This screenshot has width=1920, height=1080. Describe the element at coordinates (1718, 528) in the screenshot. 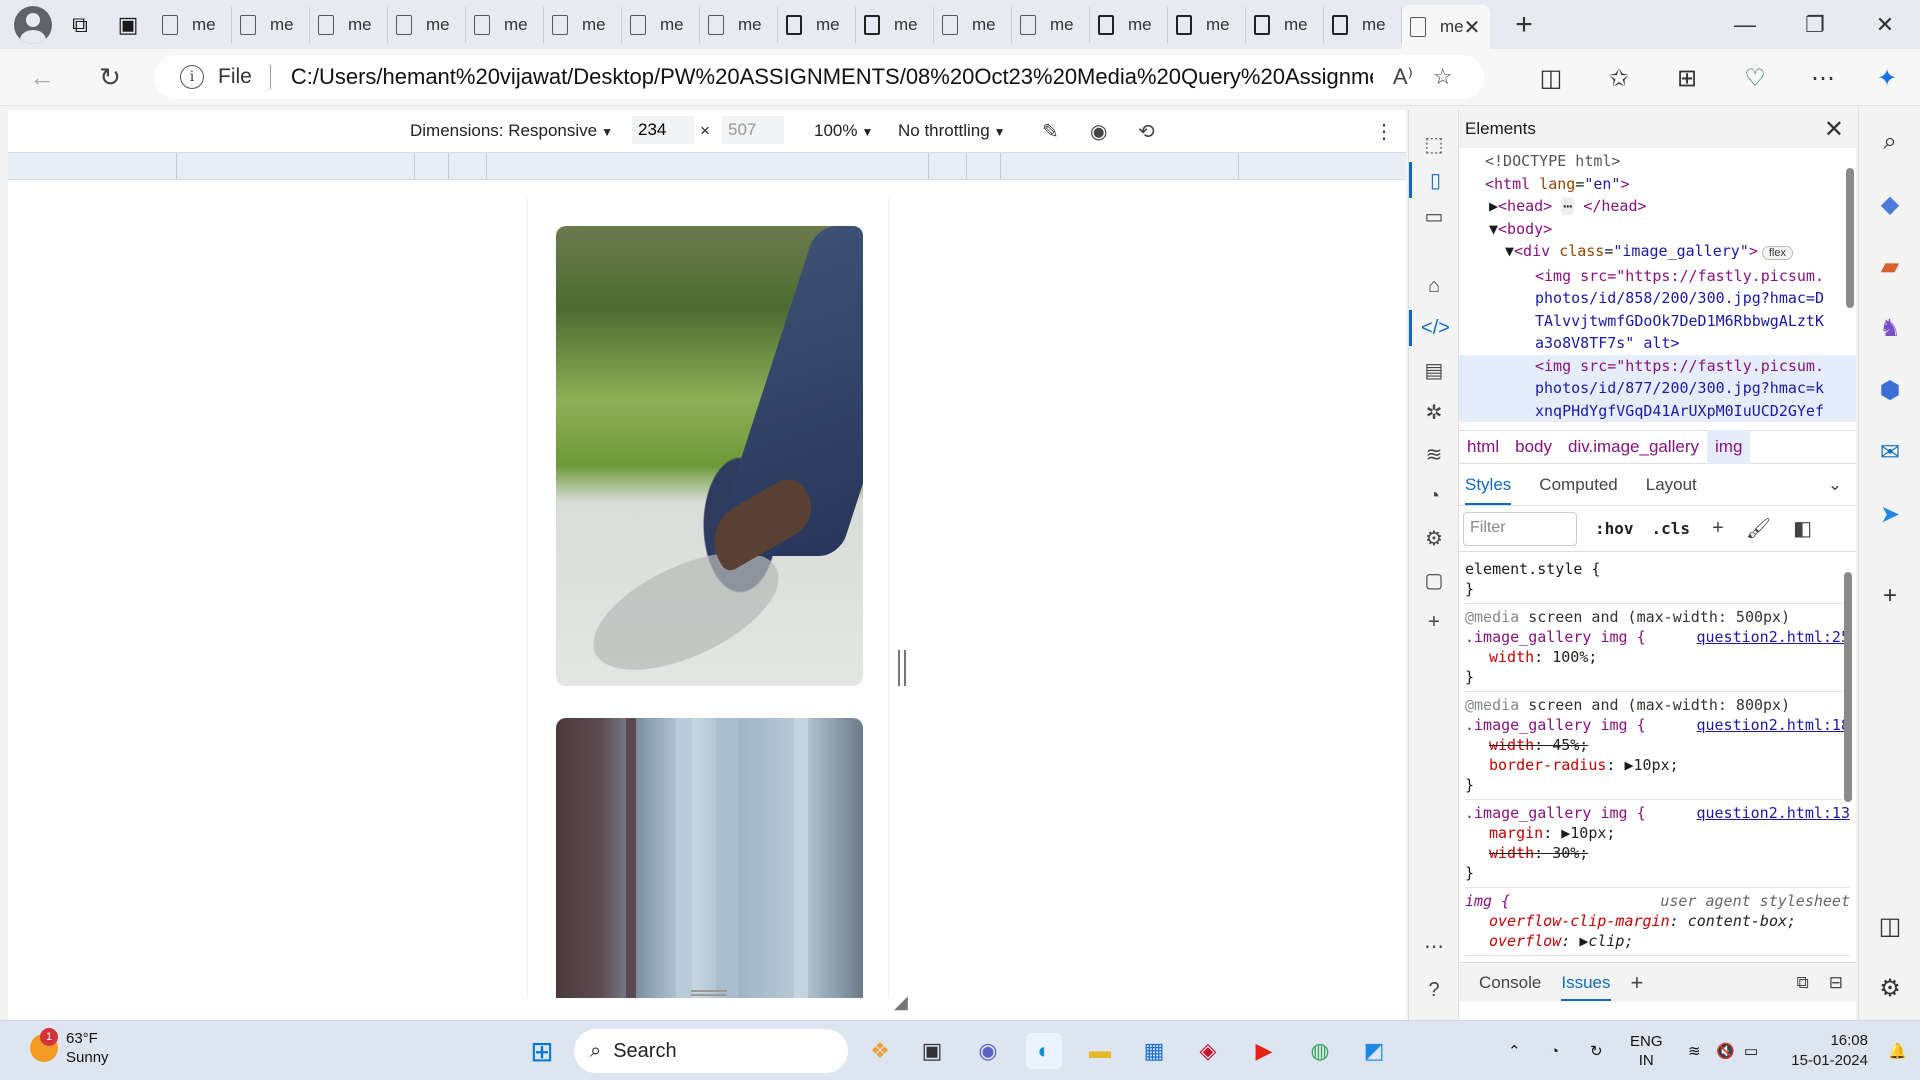

I see `new-rule-icon: +` at that location.